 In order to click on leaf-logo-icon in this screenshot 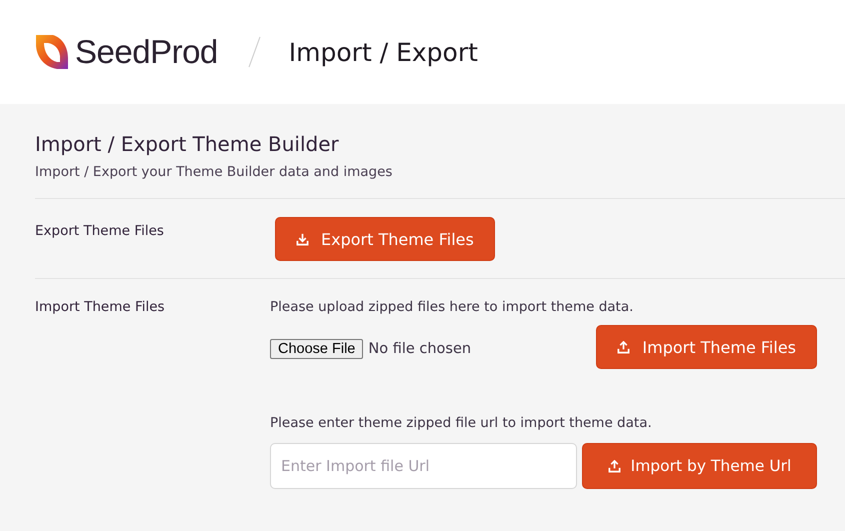, I will do `click(52, 52)`.